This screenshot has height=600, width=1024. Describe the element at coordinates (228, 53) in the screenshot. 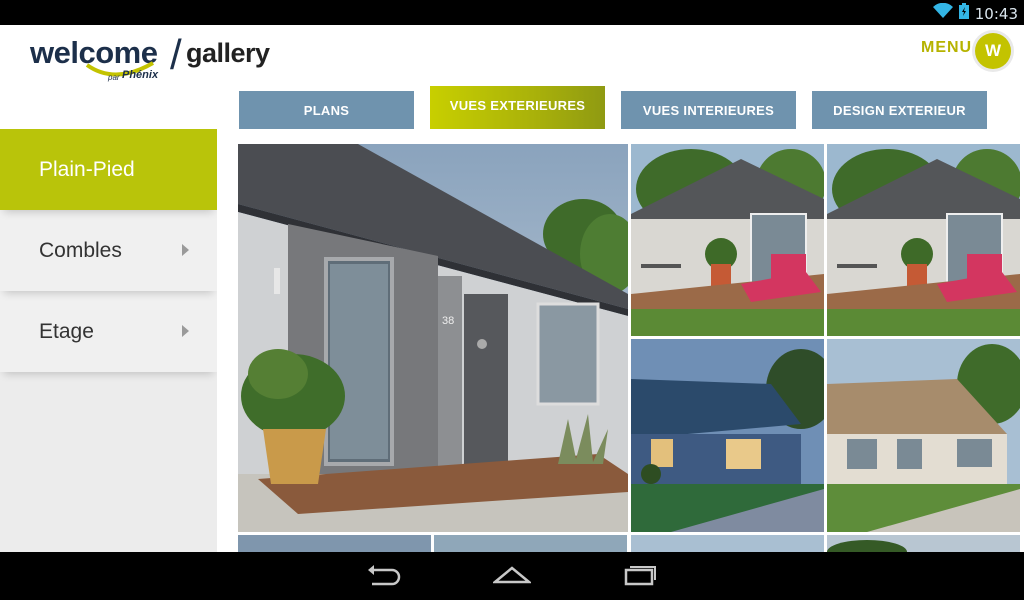

I see `logo-product: gallery` at that location.